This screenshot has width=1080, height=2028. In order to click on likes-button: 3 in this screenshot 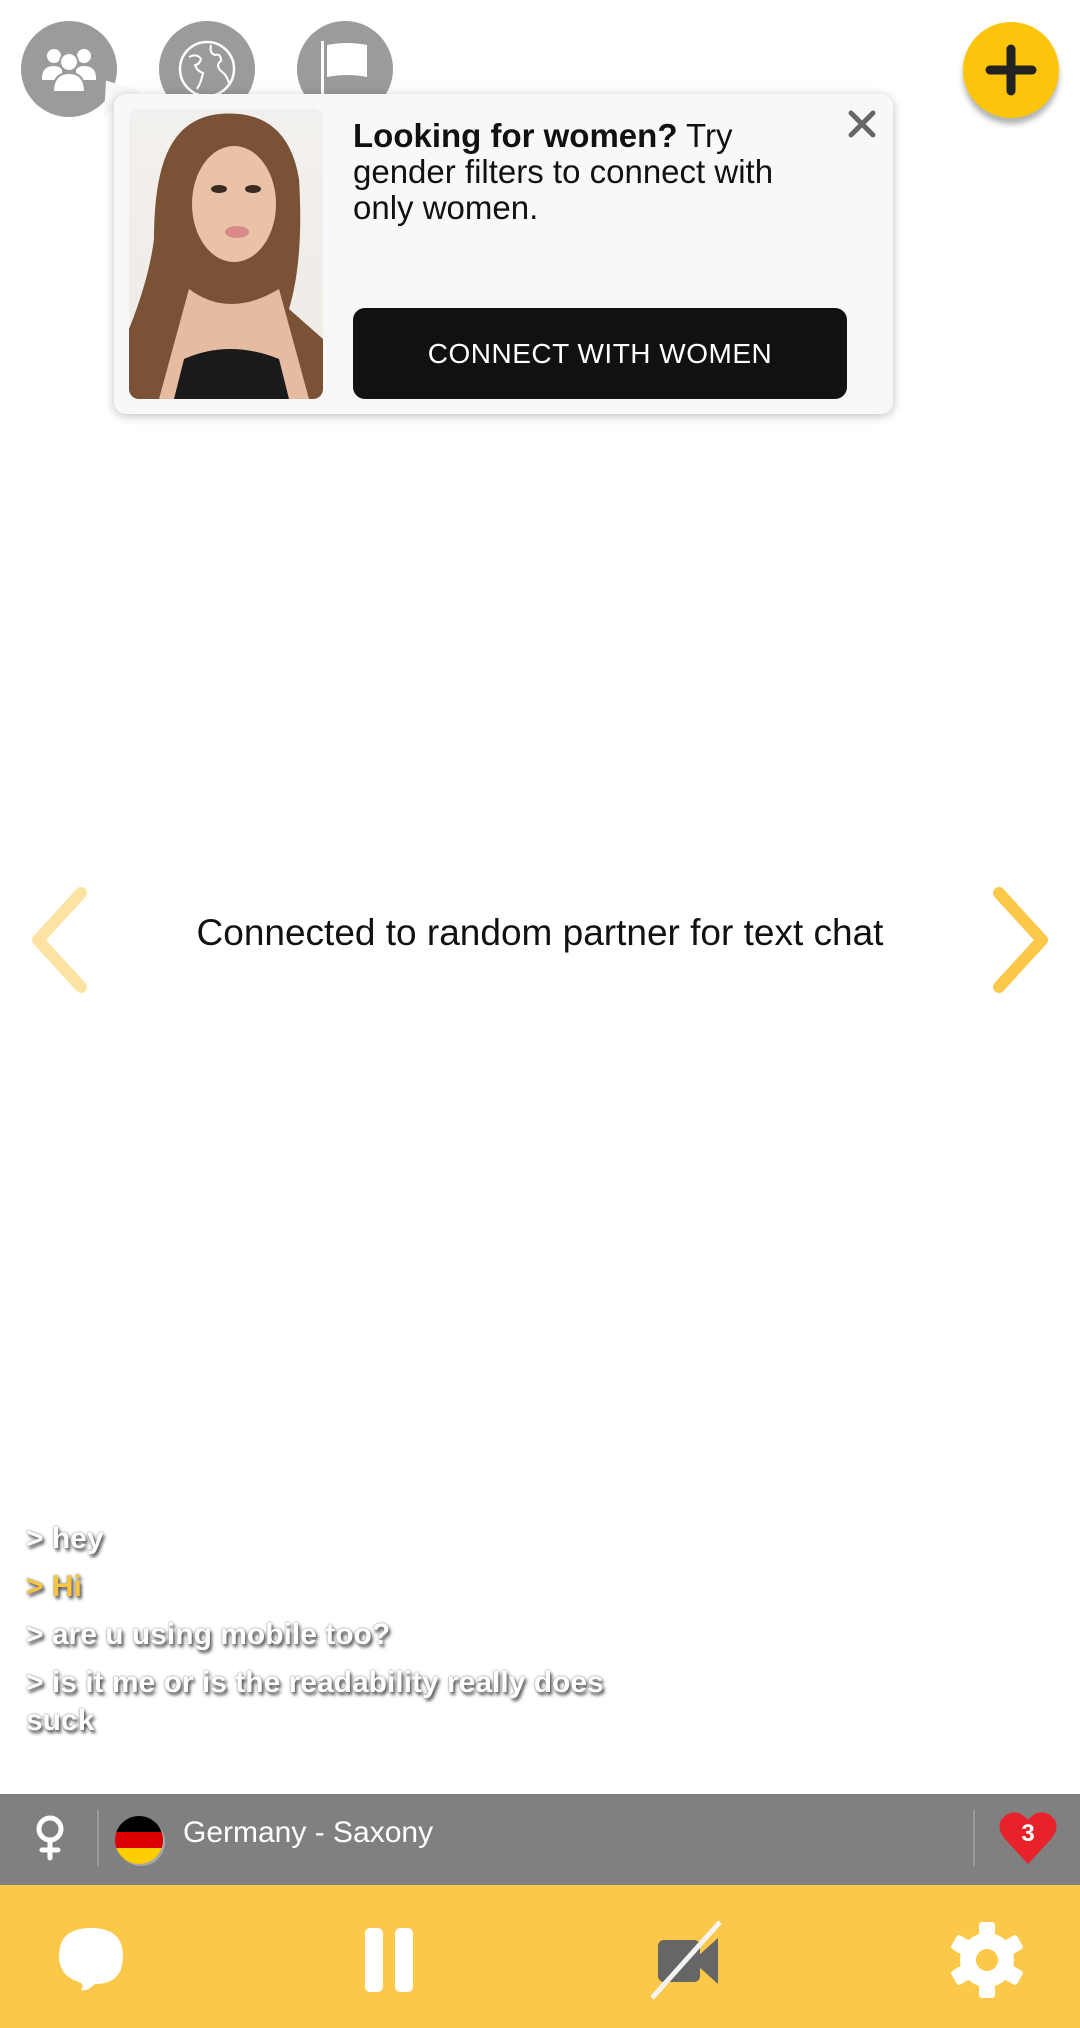, I will do `click(1028, 1838)`.